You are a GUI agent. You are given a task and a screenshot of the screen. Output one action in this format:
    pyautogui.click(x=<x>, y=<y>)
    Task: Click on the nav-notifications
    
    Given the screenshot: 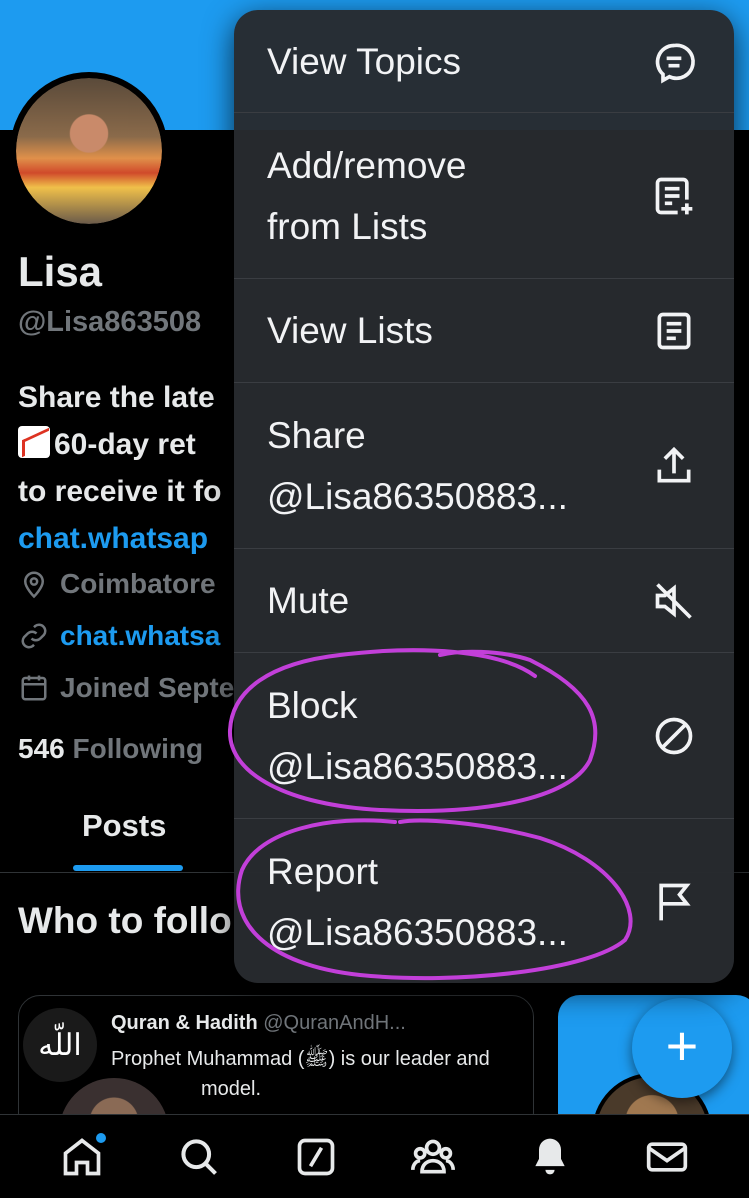 What is the action you would take?
    pyautogui.click(x=550, y=1157)
    